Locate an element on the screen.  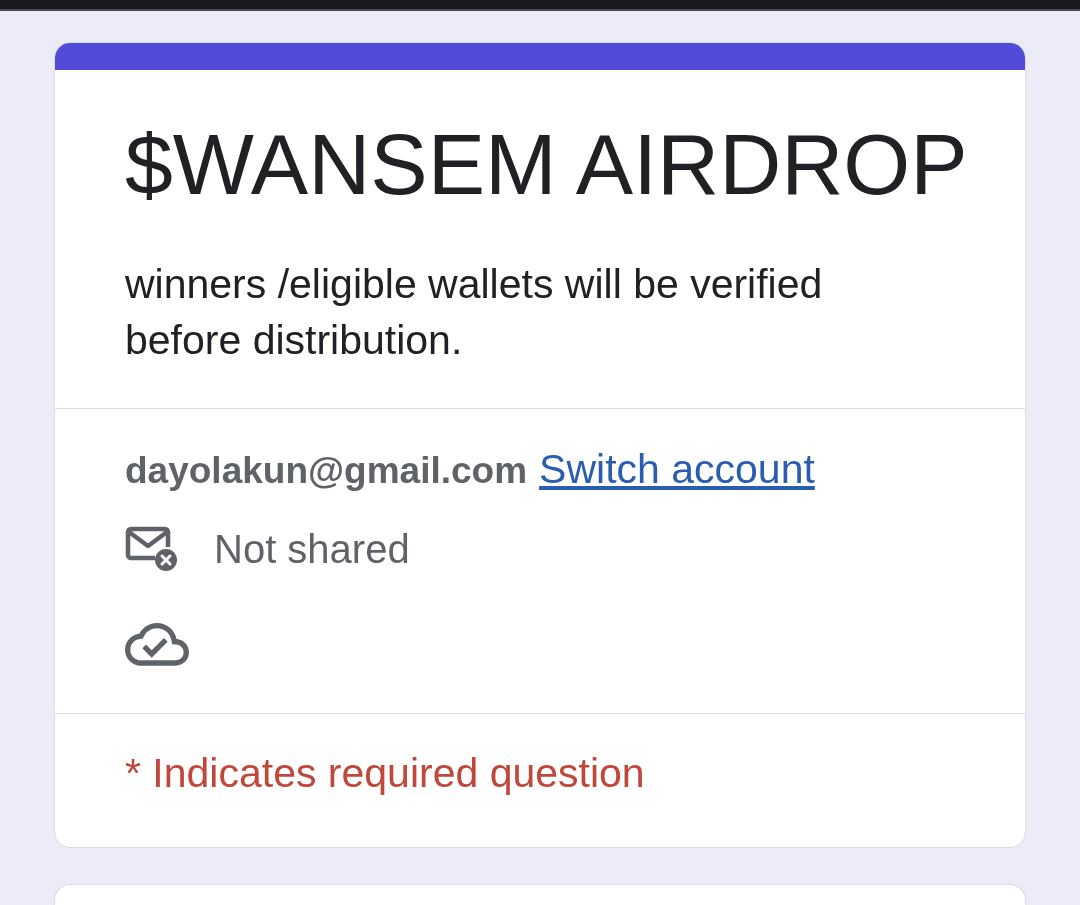
cloud-check-icon is located at coordinates (157, 645).